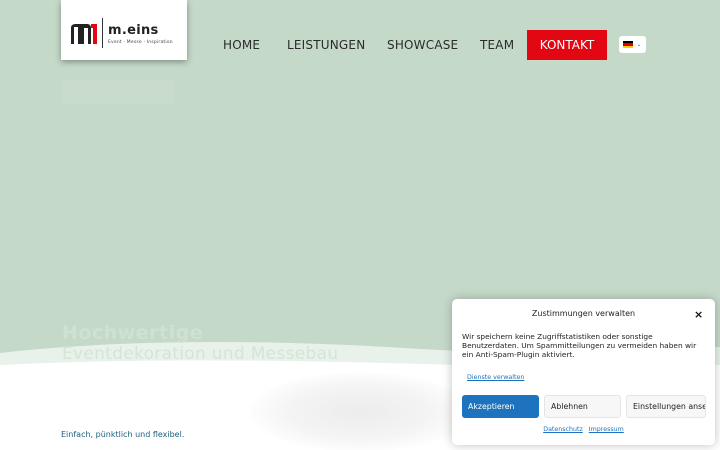 This screenshot has width=720, height=450. Describe the element at coordinates (360, 411) in the screenshot. I see `background-cloud-image` at that location.